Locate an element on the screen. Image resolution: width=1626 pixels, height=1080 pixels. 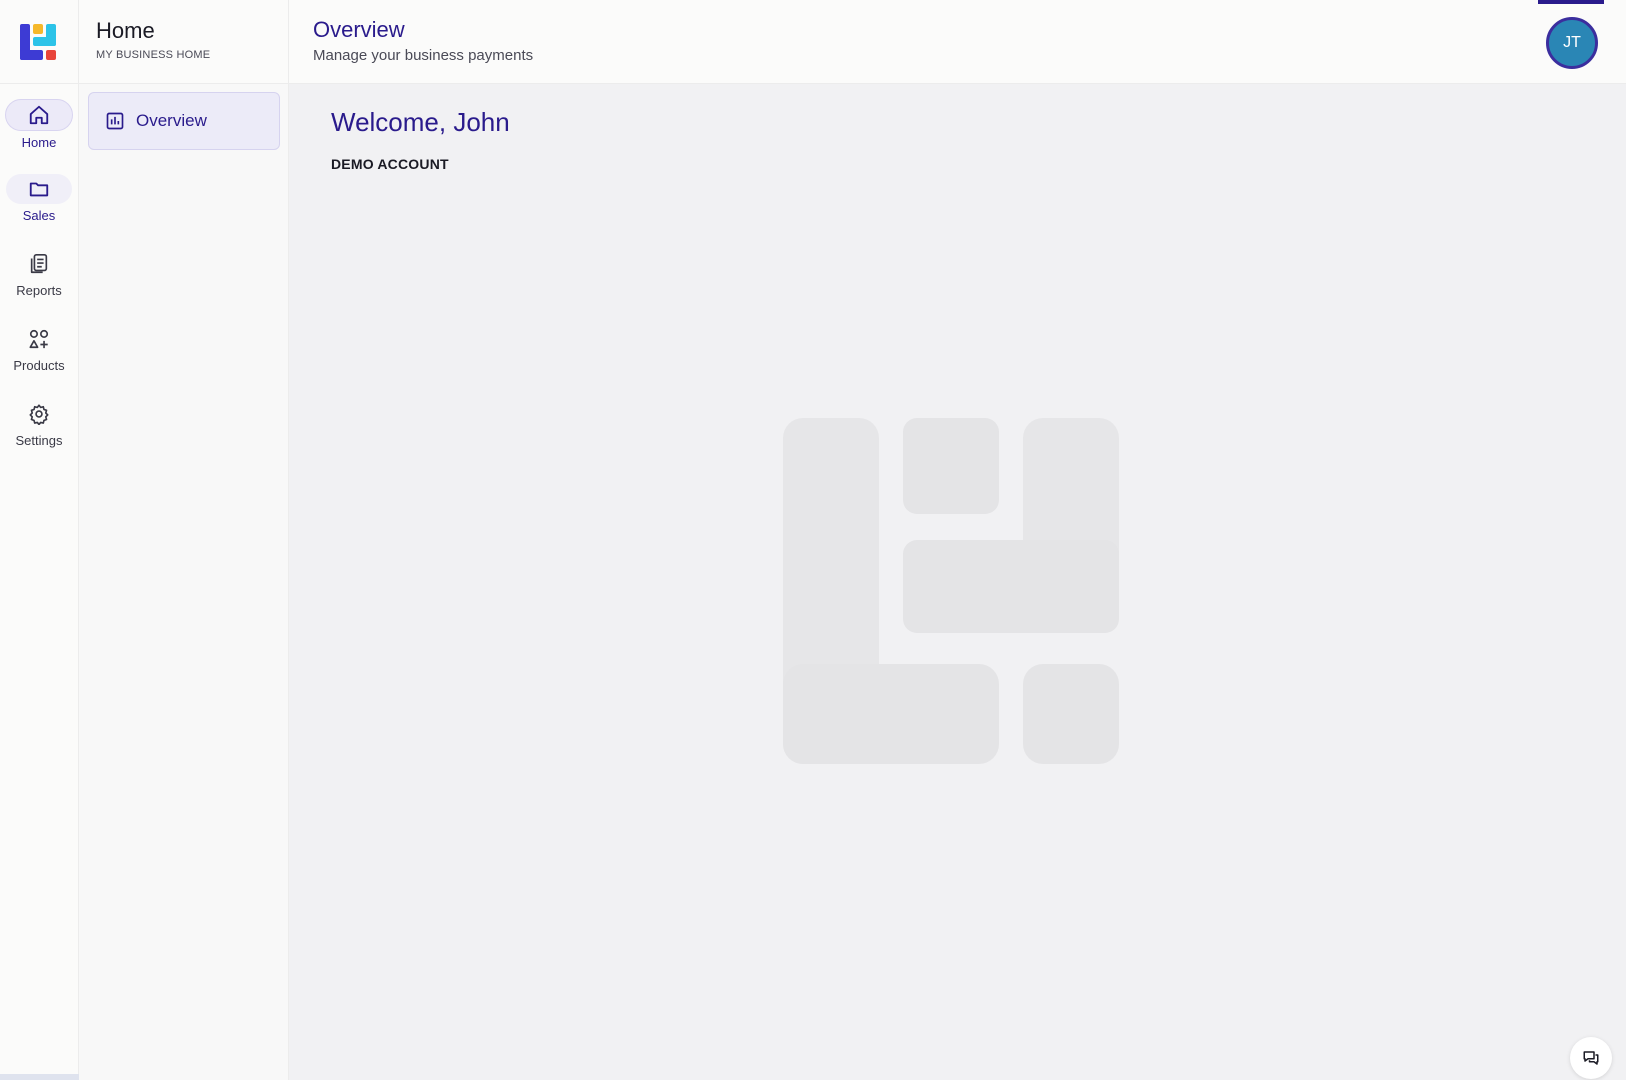
rail-item-settings: Settings is located at coordinates (39, 432).